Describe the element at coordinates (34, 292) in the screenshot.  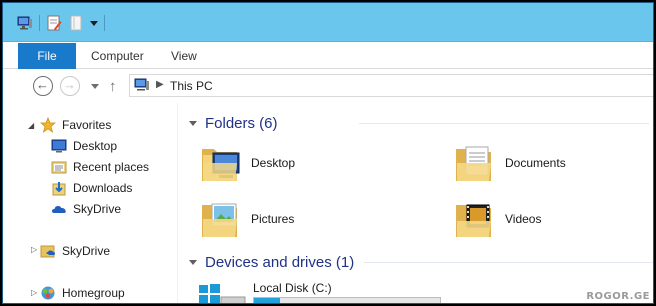
I see `expand-homegroup-icon: ▷` at that location.